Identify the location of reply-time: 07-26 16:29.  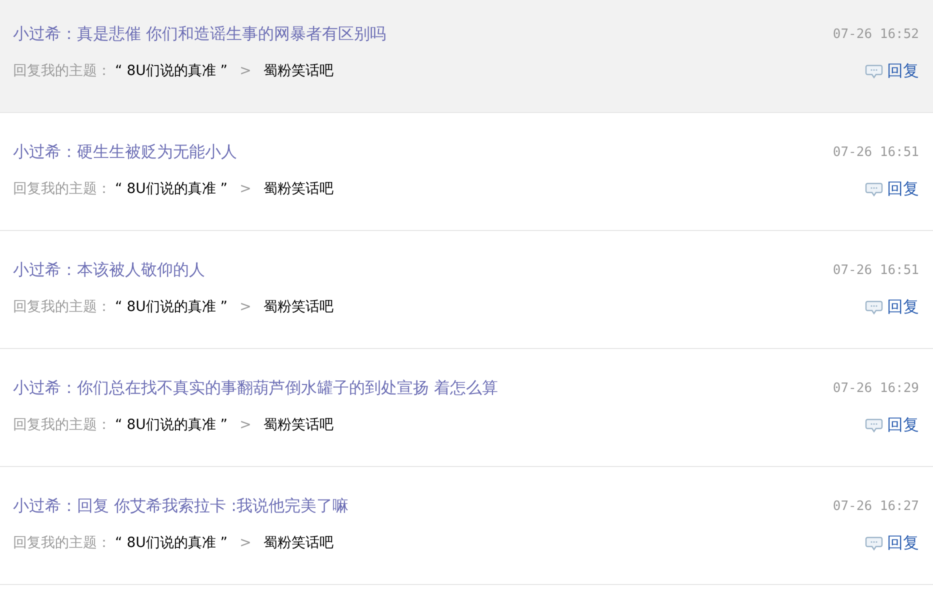
(875, 388).